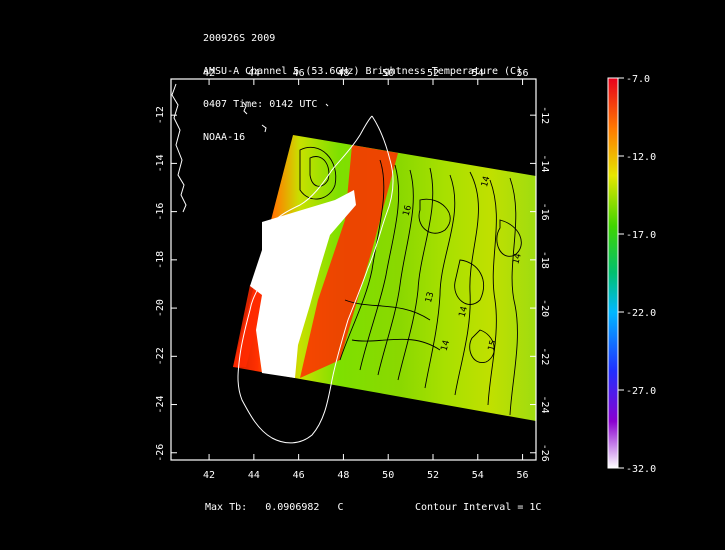  Describe the element at coordinates (388, 73) in the screenshot. I see `lon-label-top: 50` at that location.